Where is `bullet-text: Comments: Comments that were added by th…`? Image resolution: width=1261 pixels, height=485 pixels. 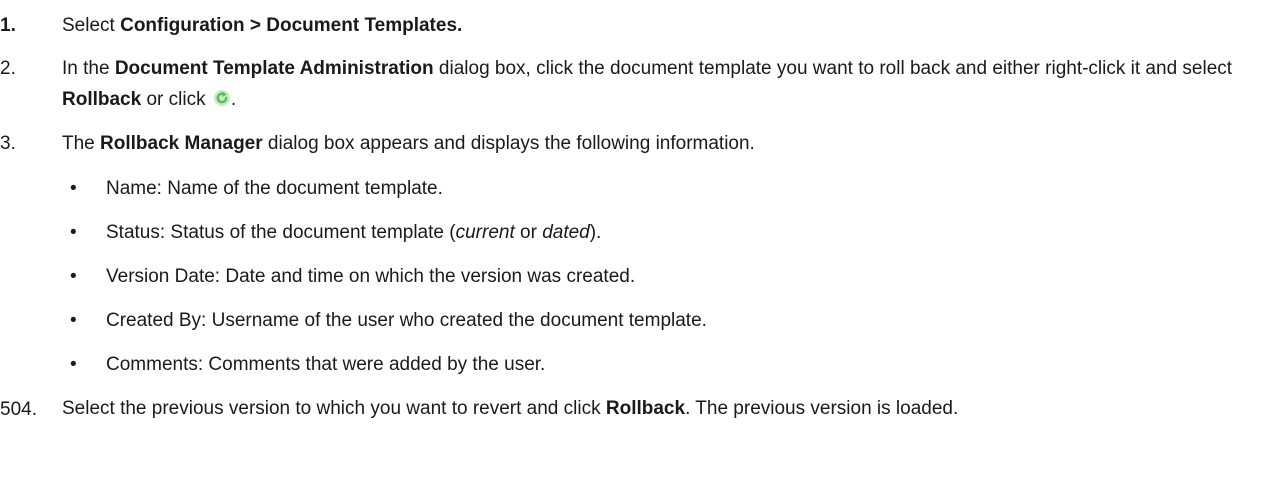
bullet-text: Comments: Comments that were added by th… is located at coordinates (326, 364).